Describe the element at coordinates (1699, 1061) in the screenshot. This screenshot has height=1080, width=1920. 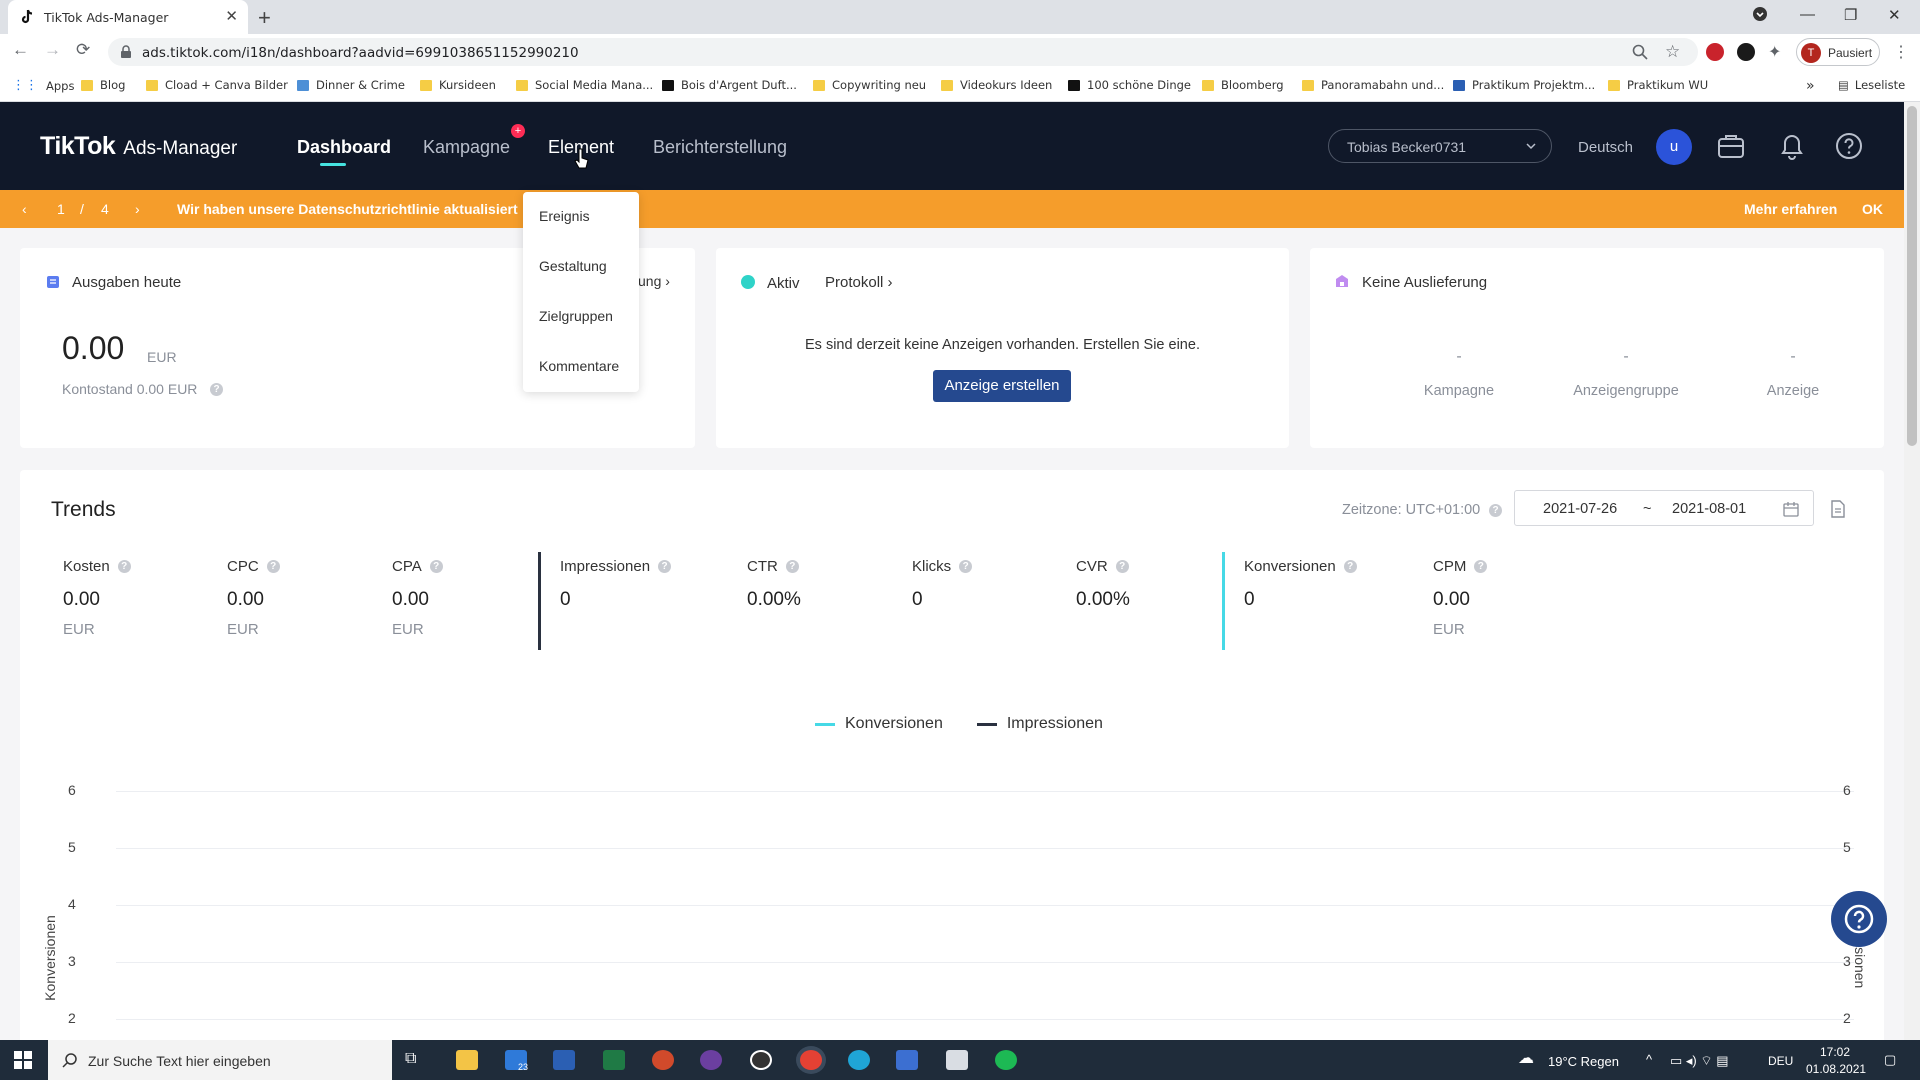
I see `tray-icons: ▭ ◂) ⌔ ▤` at that location.